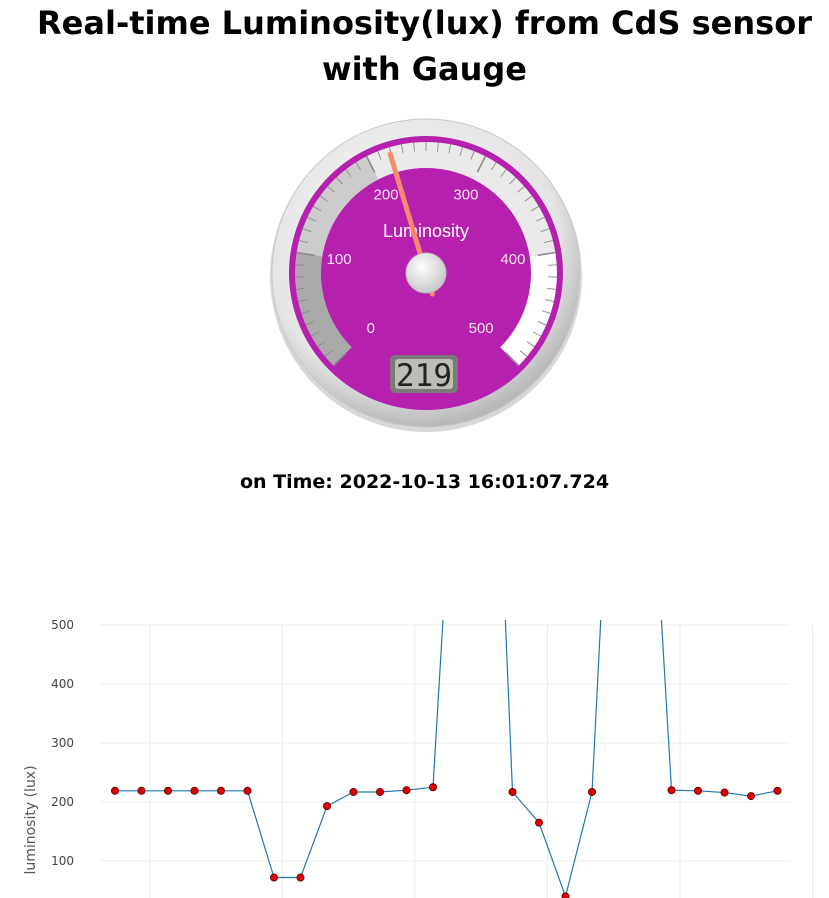 The image size is (829, 898). I want to click on gauge-hub, so click(426, 273).